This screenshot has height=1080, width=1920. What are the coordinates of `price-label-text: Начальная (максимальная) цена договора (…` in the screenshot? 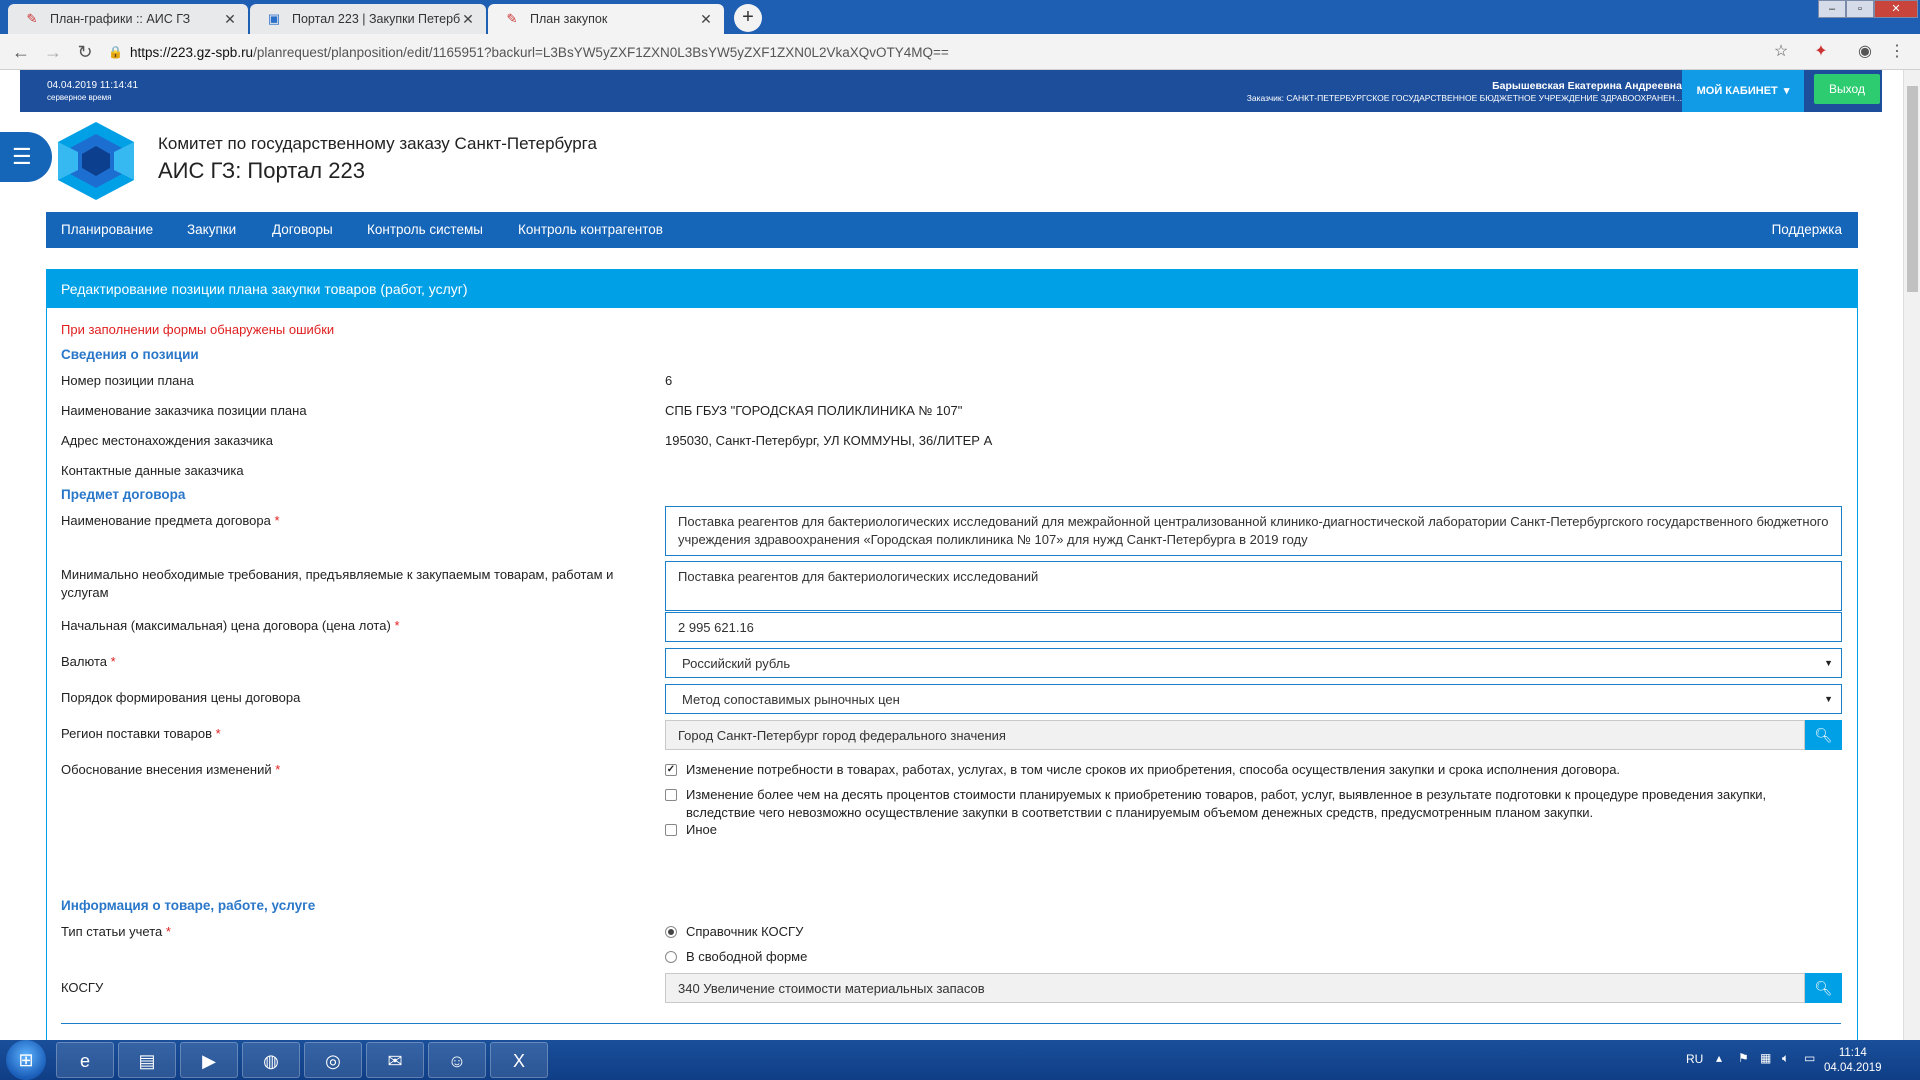 It's located at (226, 625).